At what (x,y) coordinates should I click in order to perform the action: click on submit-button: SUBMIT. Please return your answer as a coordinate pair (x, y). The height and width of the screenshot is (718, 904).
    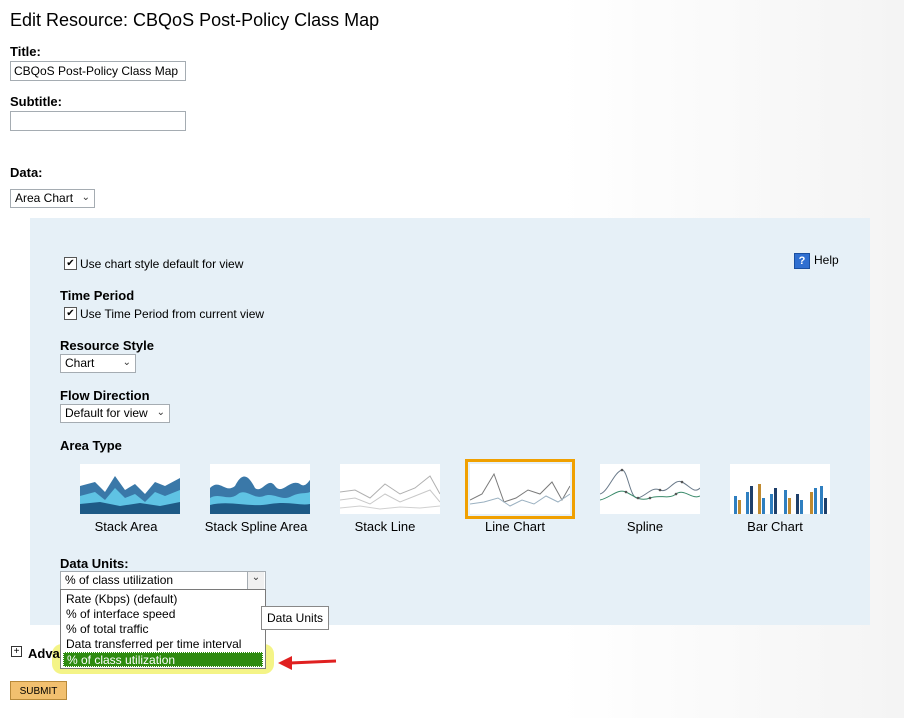
    Looking at the image, I should click on (38, 690).